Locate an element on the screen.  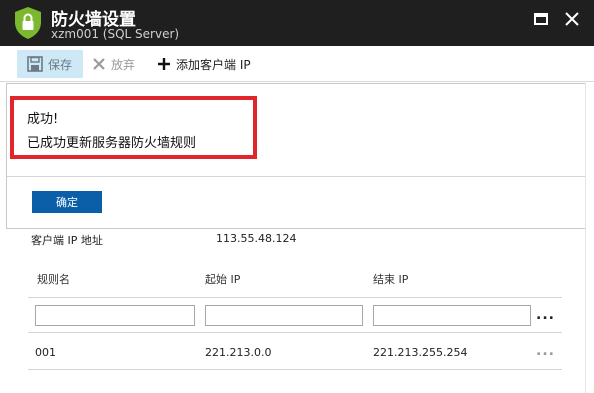
rule-name-cell: 001 is located at coordinates (45, 352).